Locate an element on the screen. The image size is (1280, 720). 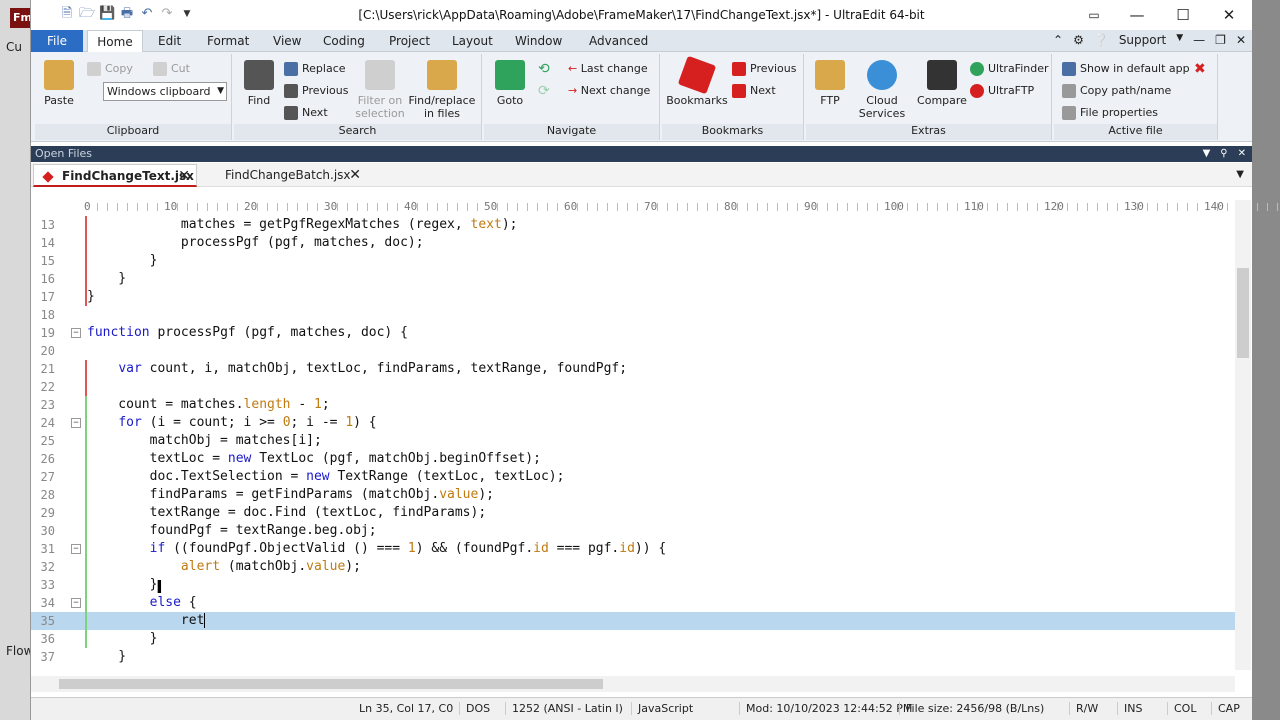
ultraftp-button: UltraFTP is located at coordinates (1002, 91).